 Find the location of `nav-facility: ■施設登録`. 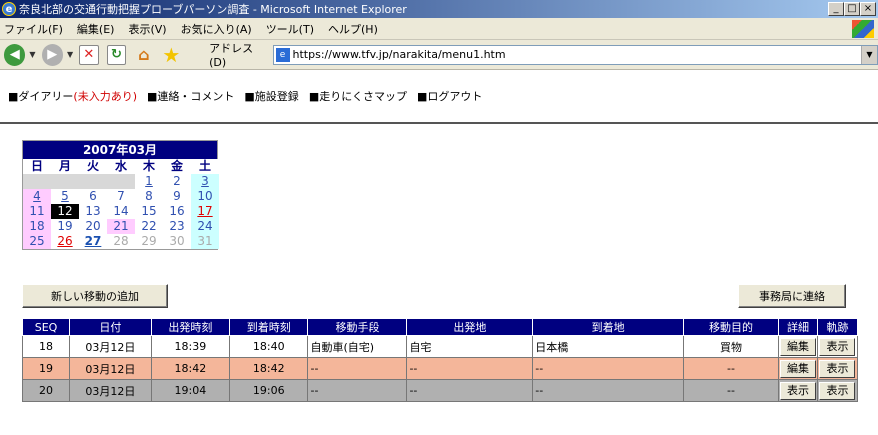

nav-facility: ■施設登録 is located at coordinates (271, 96).